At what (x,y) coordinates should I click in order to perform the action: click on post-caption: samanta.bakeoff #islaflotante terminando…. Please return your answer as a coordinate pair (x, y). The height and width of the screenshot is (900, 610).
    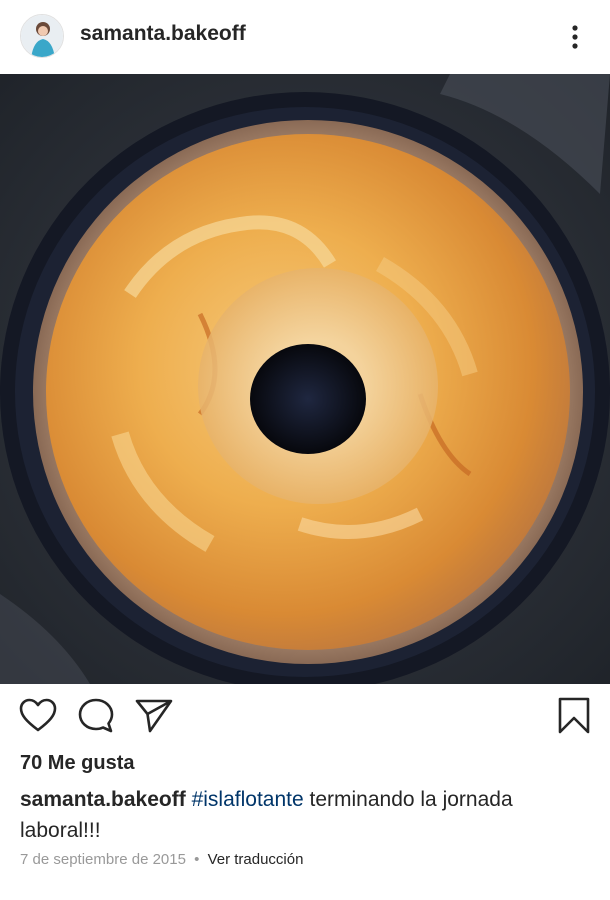
    Looking at the image, I should click on (300, 815).